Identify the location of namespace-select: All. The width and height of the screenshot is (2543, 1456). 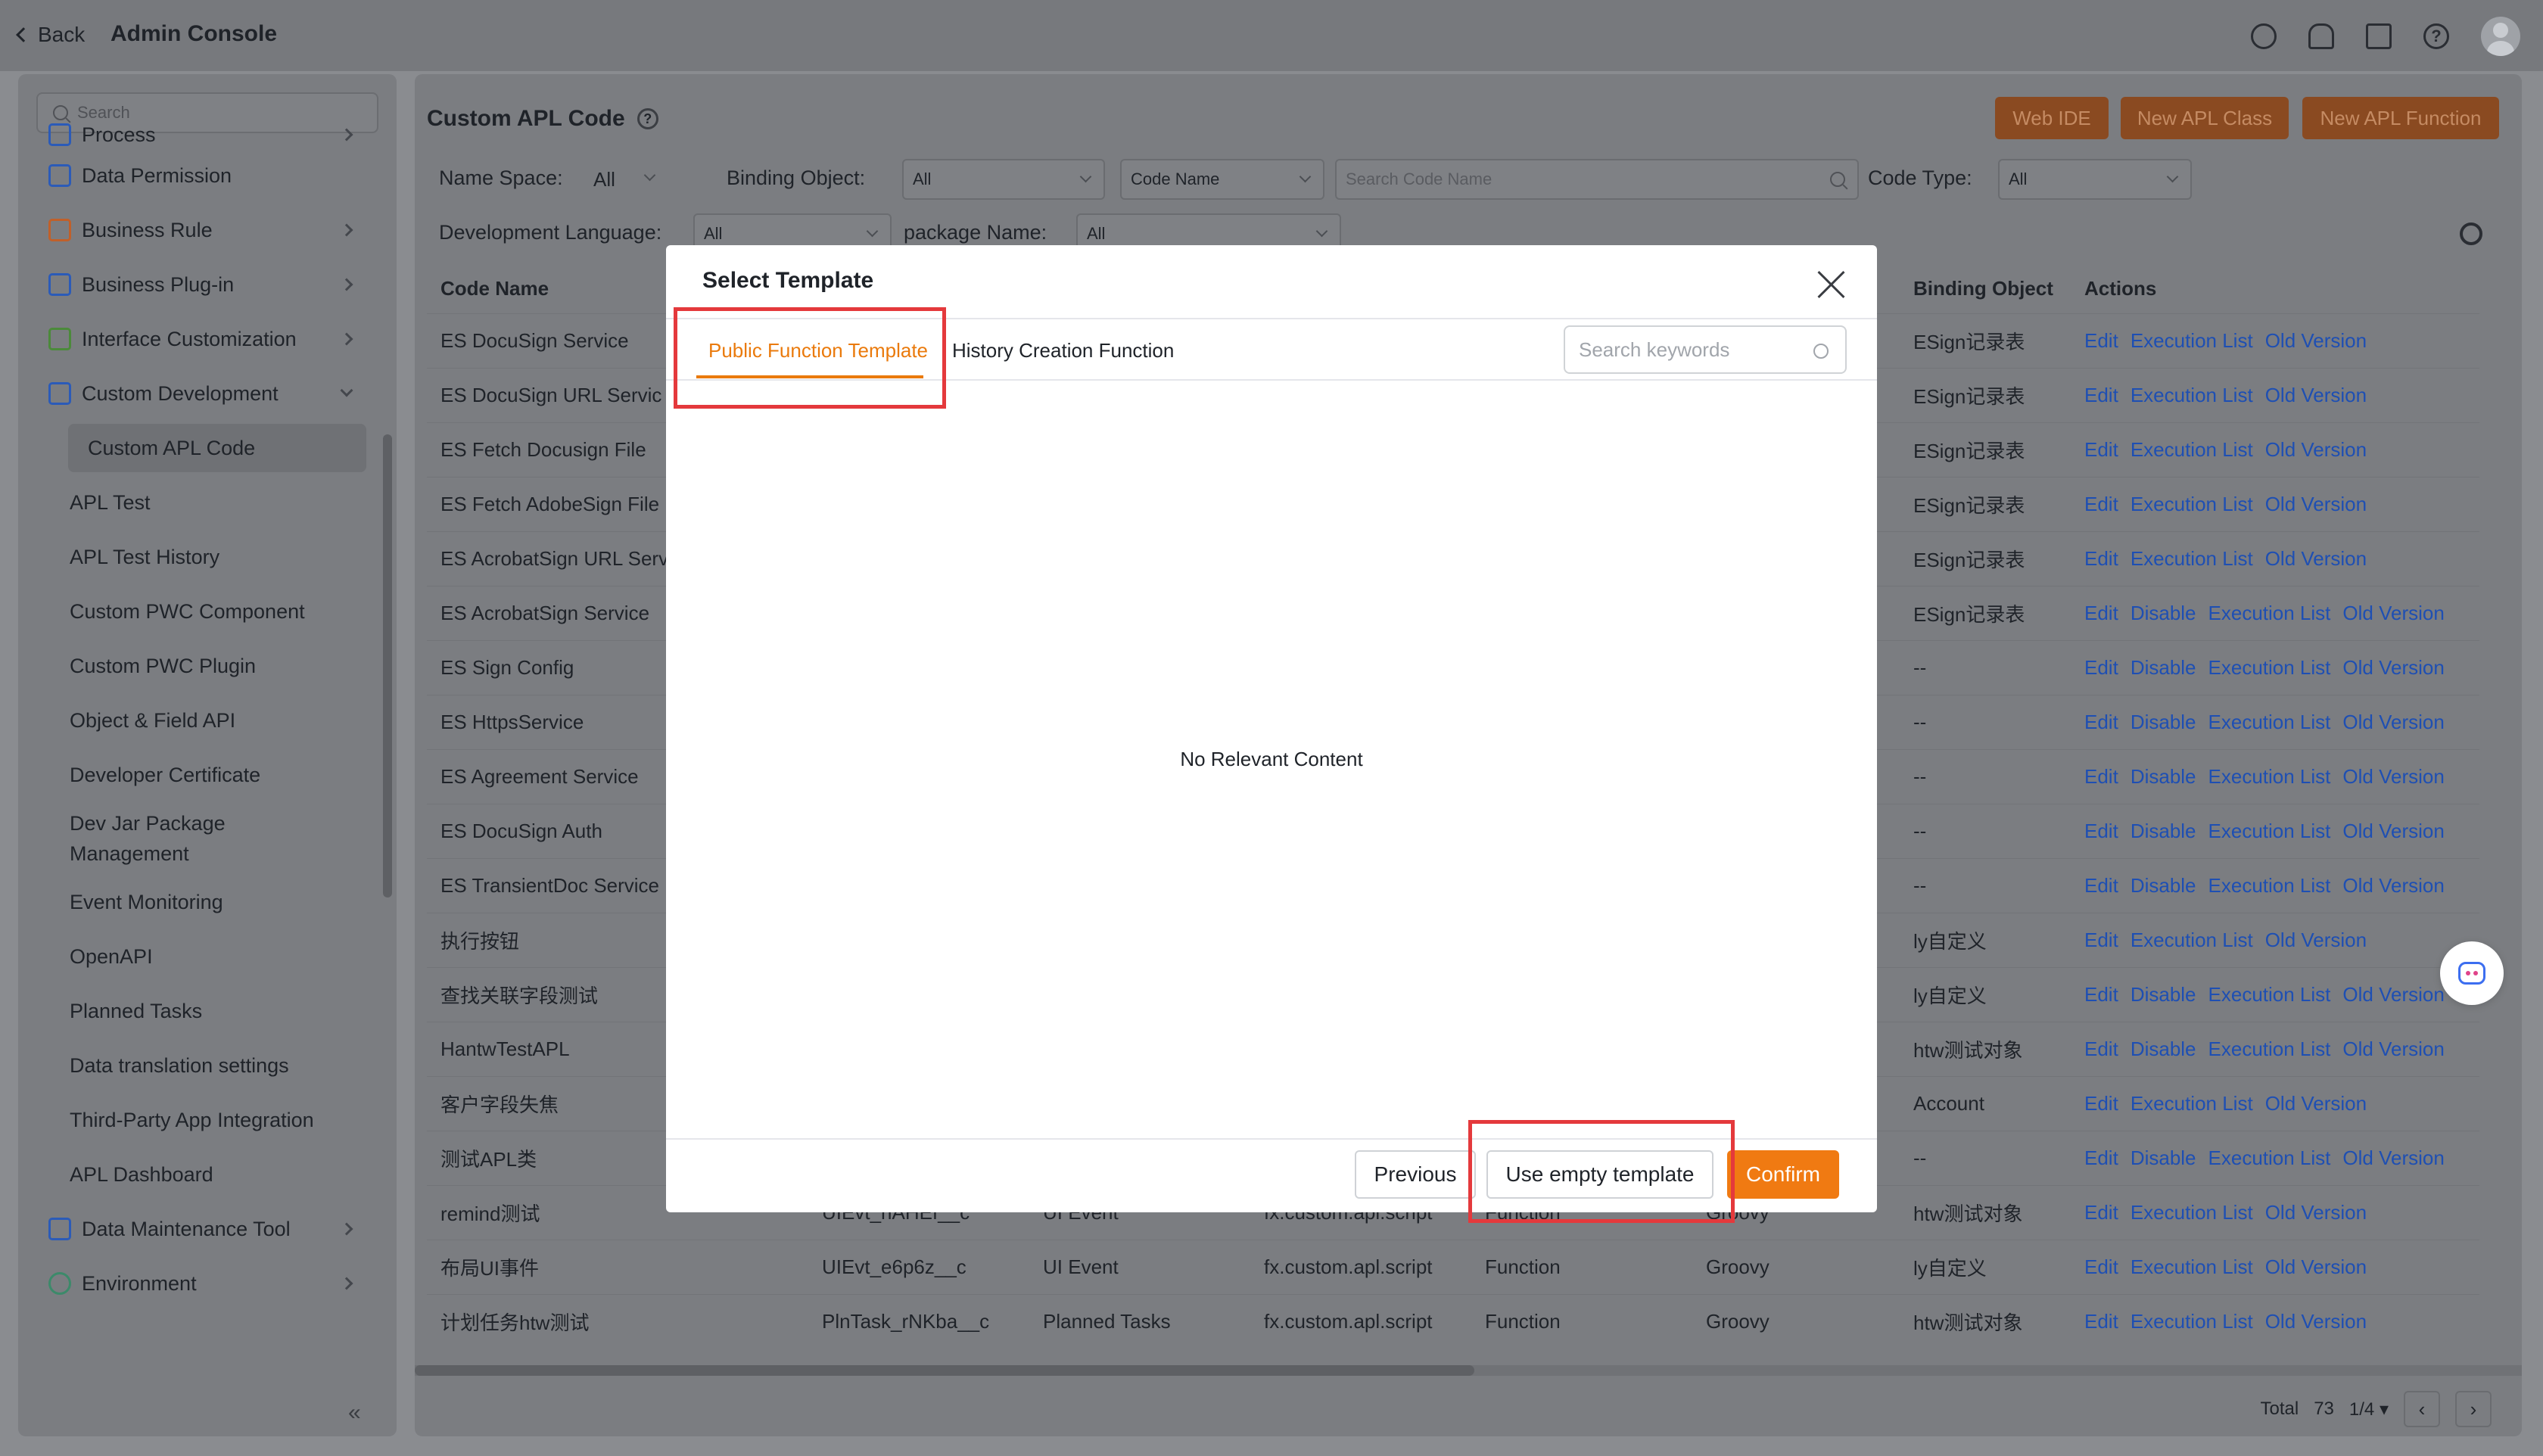
(626, 179).